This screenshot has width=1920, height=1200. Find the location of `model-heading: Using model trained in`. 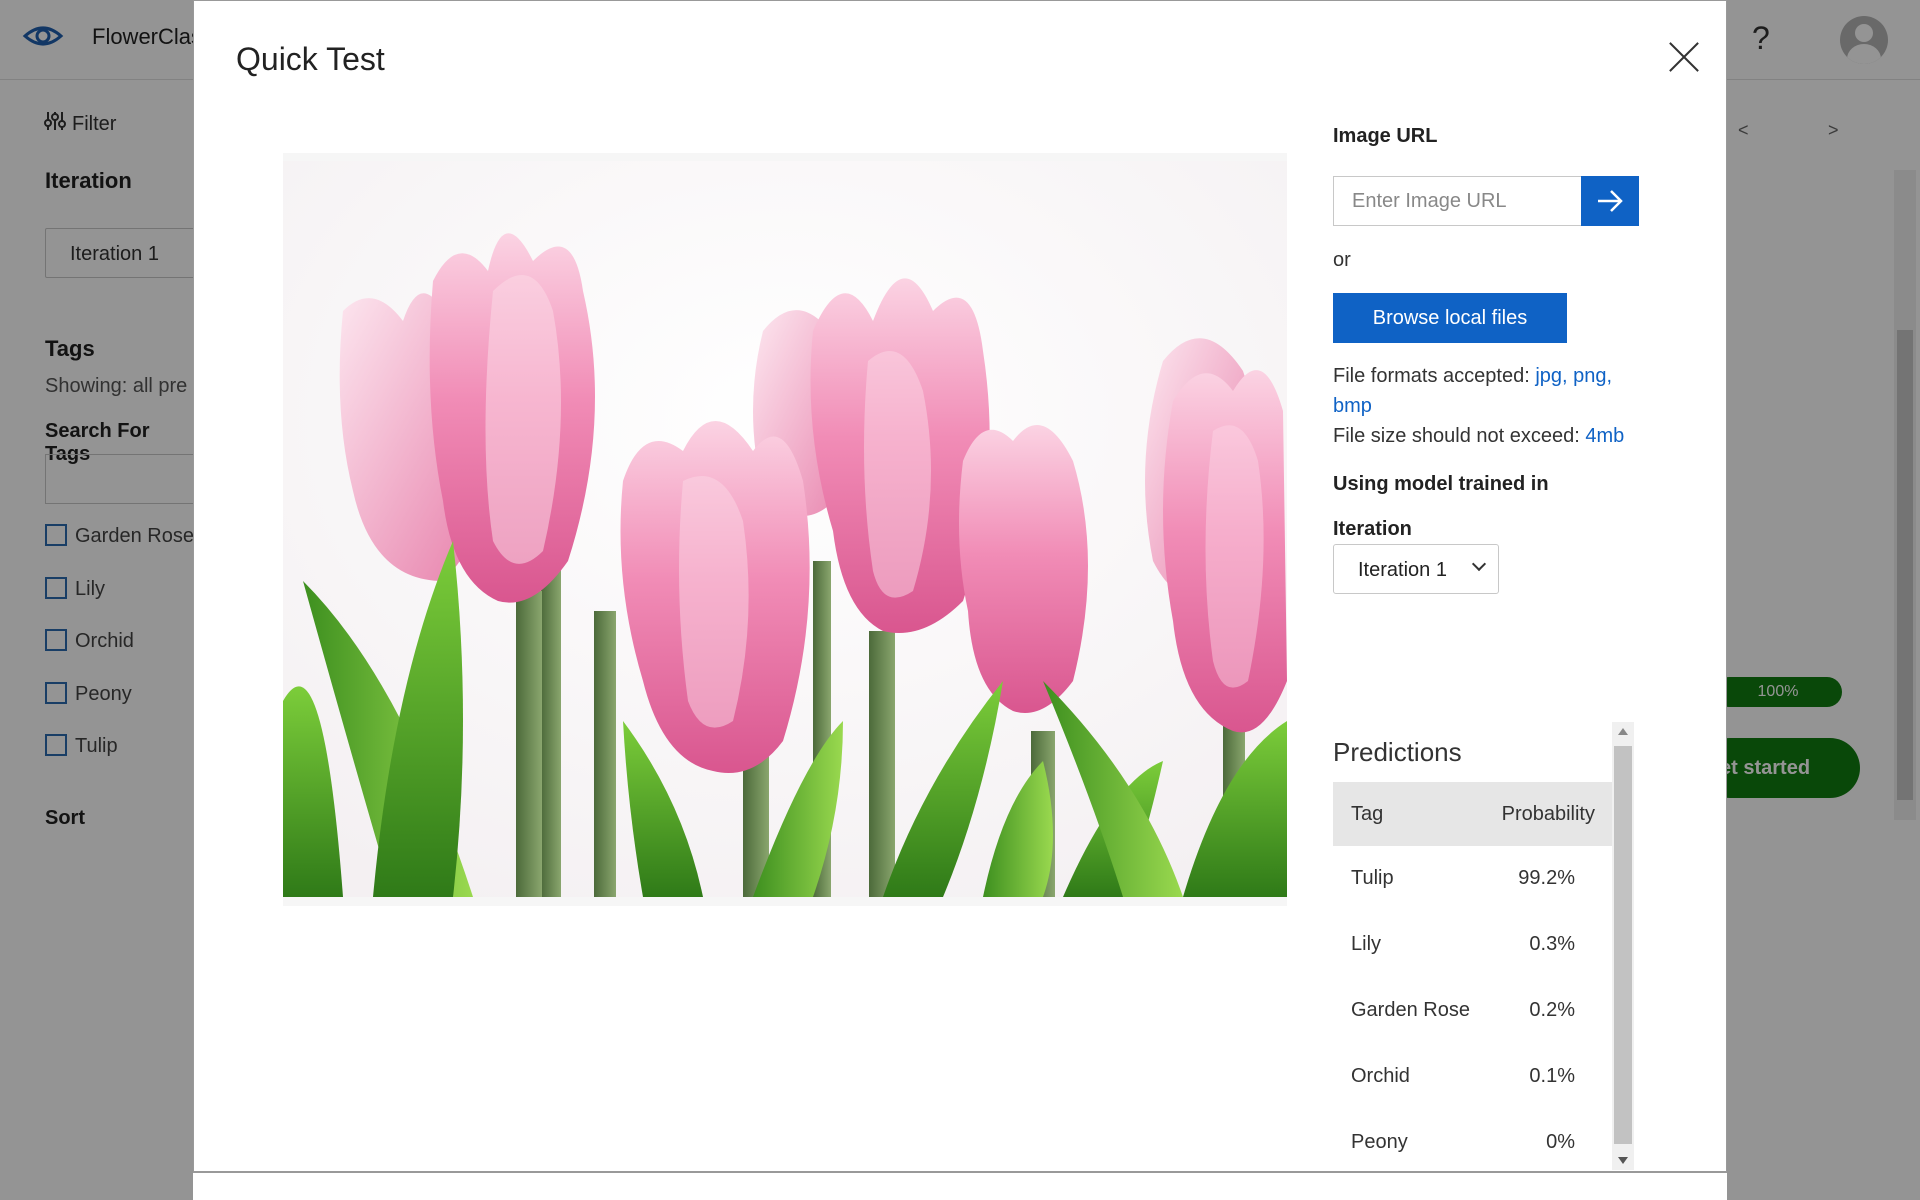

model-heading: Using model trained in is located at coordinates (1441, 484).